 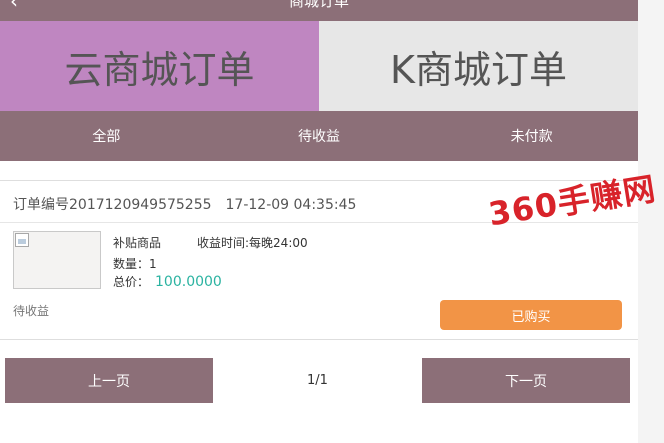 I want to click on total-label: 总价：, so click(x=131, y=282).